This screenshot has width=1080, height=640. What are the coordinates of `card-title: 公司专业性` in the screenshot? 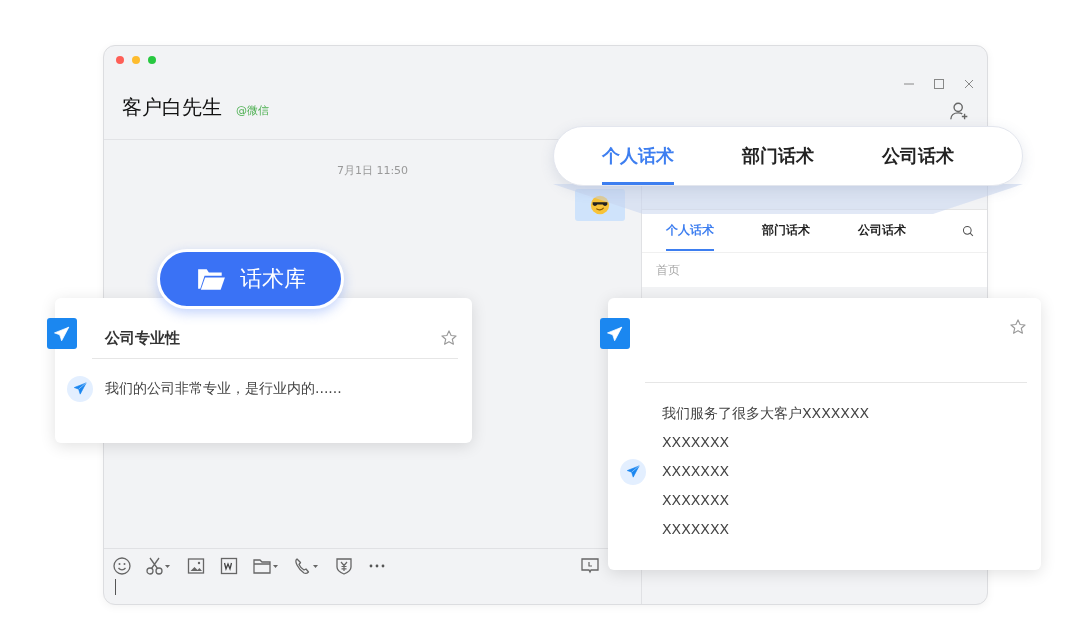 It's located at (142, 338).